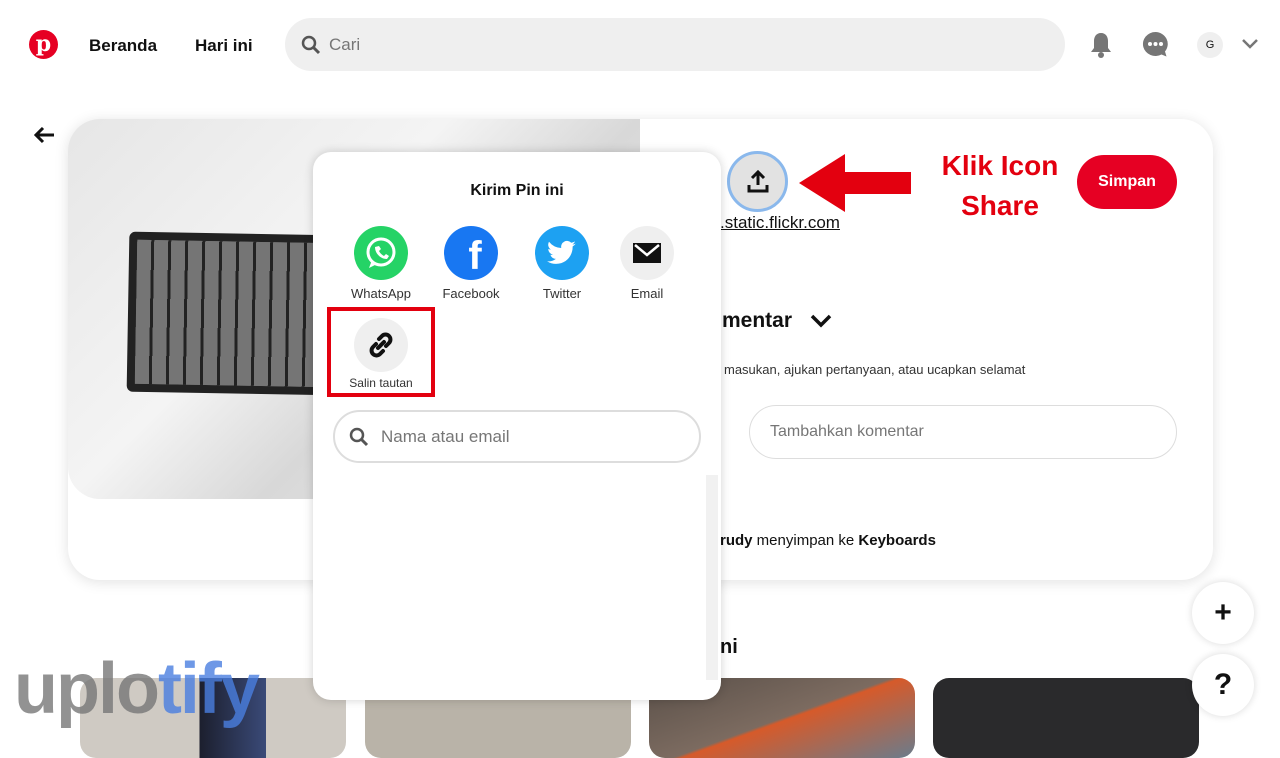 The height and width of the screenshot is (758, 1280). I want to click on saved-by: rudy menyimpan ke Keyboards, so click(828, 540).